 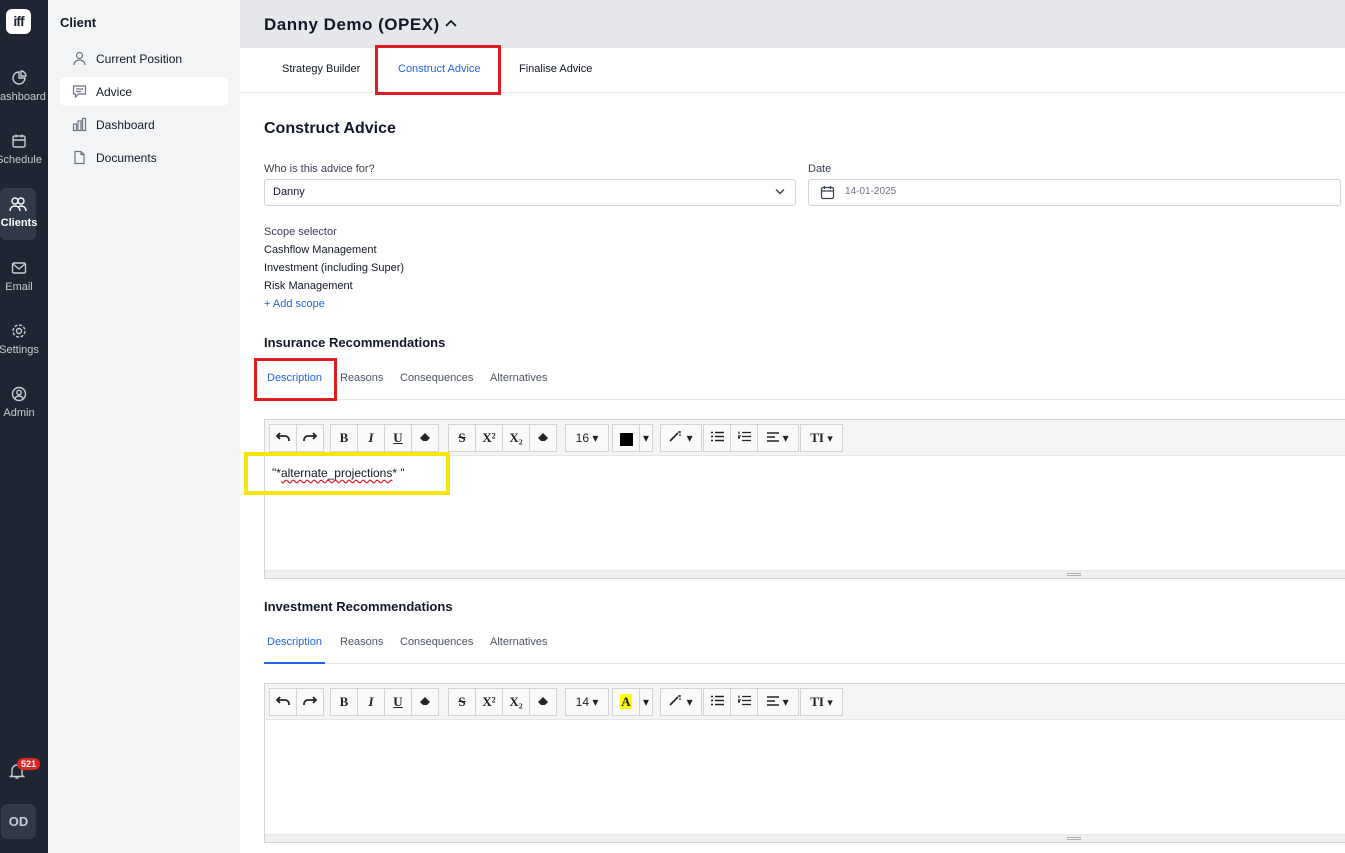 What do you see at coordinates (555, 69) in the screenshot?
I see `tab-finalise-advice: Finalise Advice` at bounding box center [555, 69].